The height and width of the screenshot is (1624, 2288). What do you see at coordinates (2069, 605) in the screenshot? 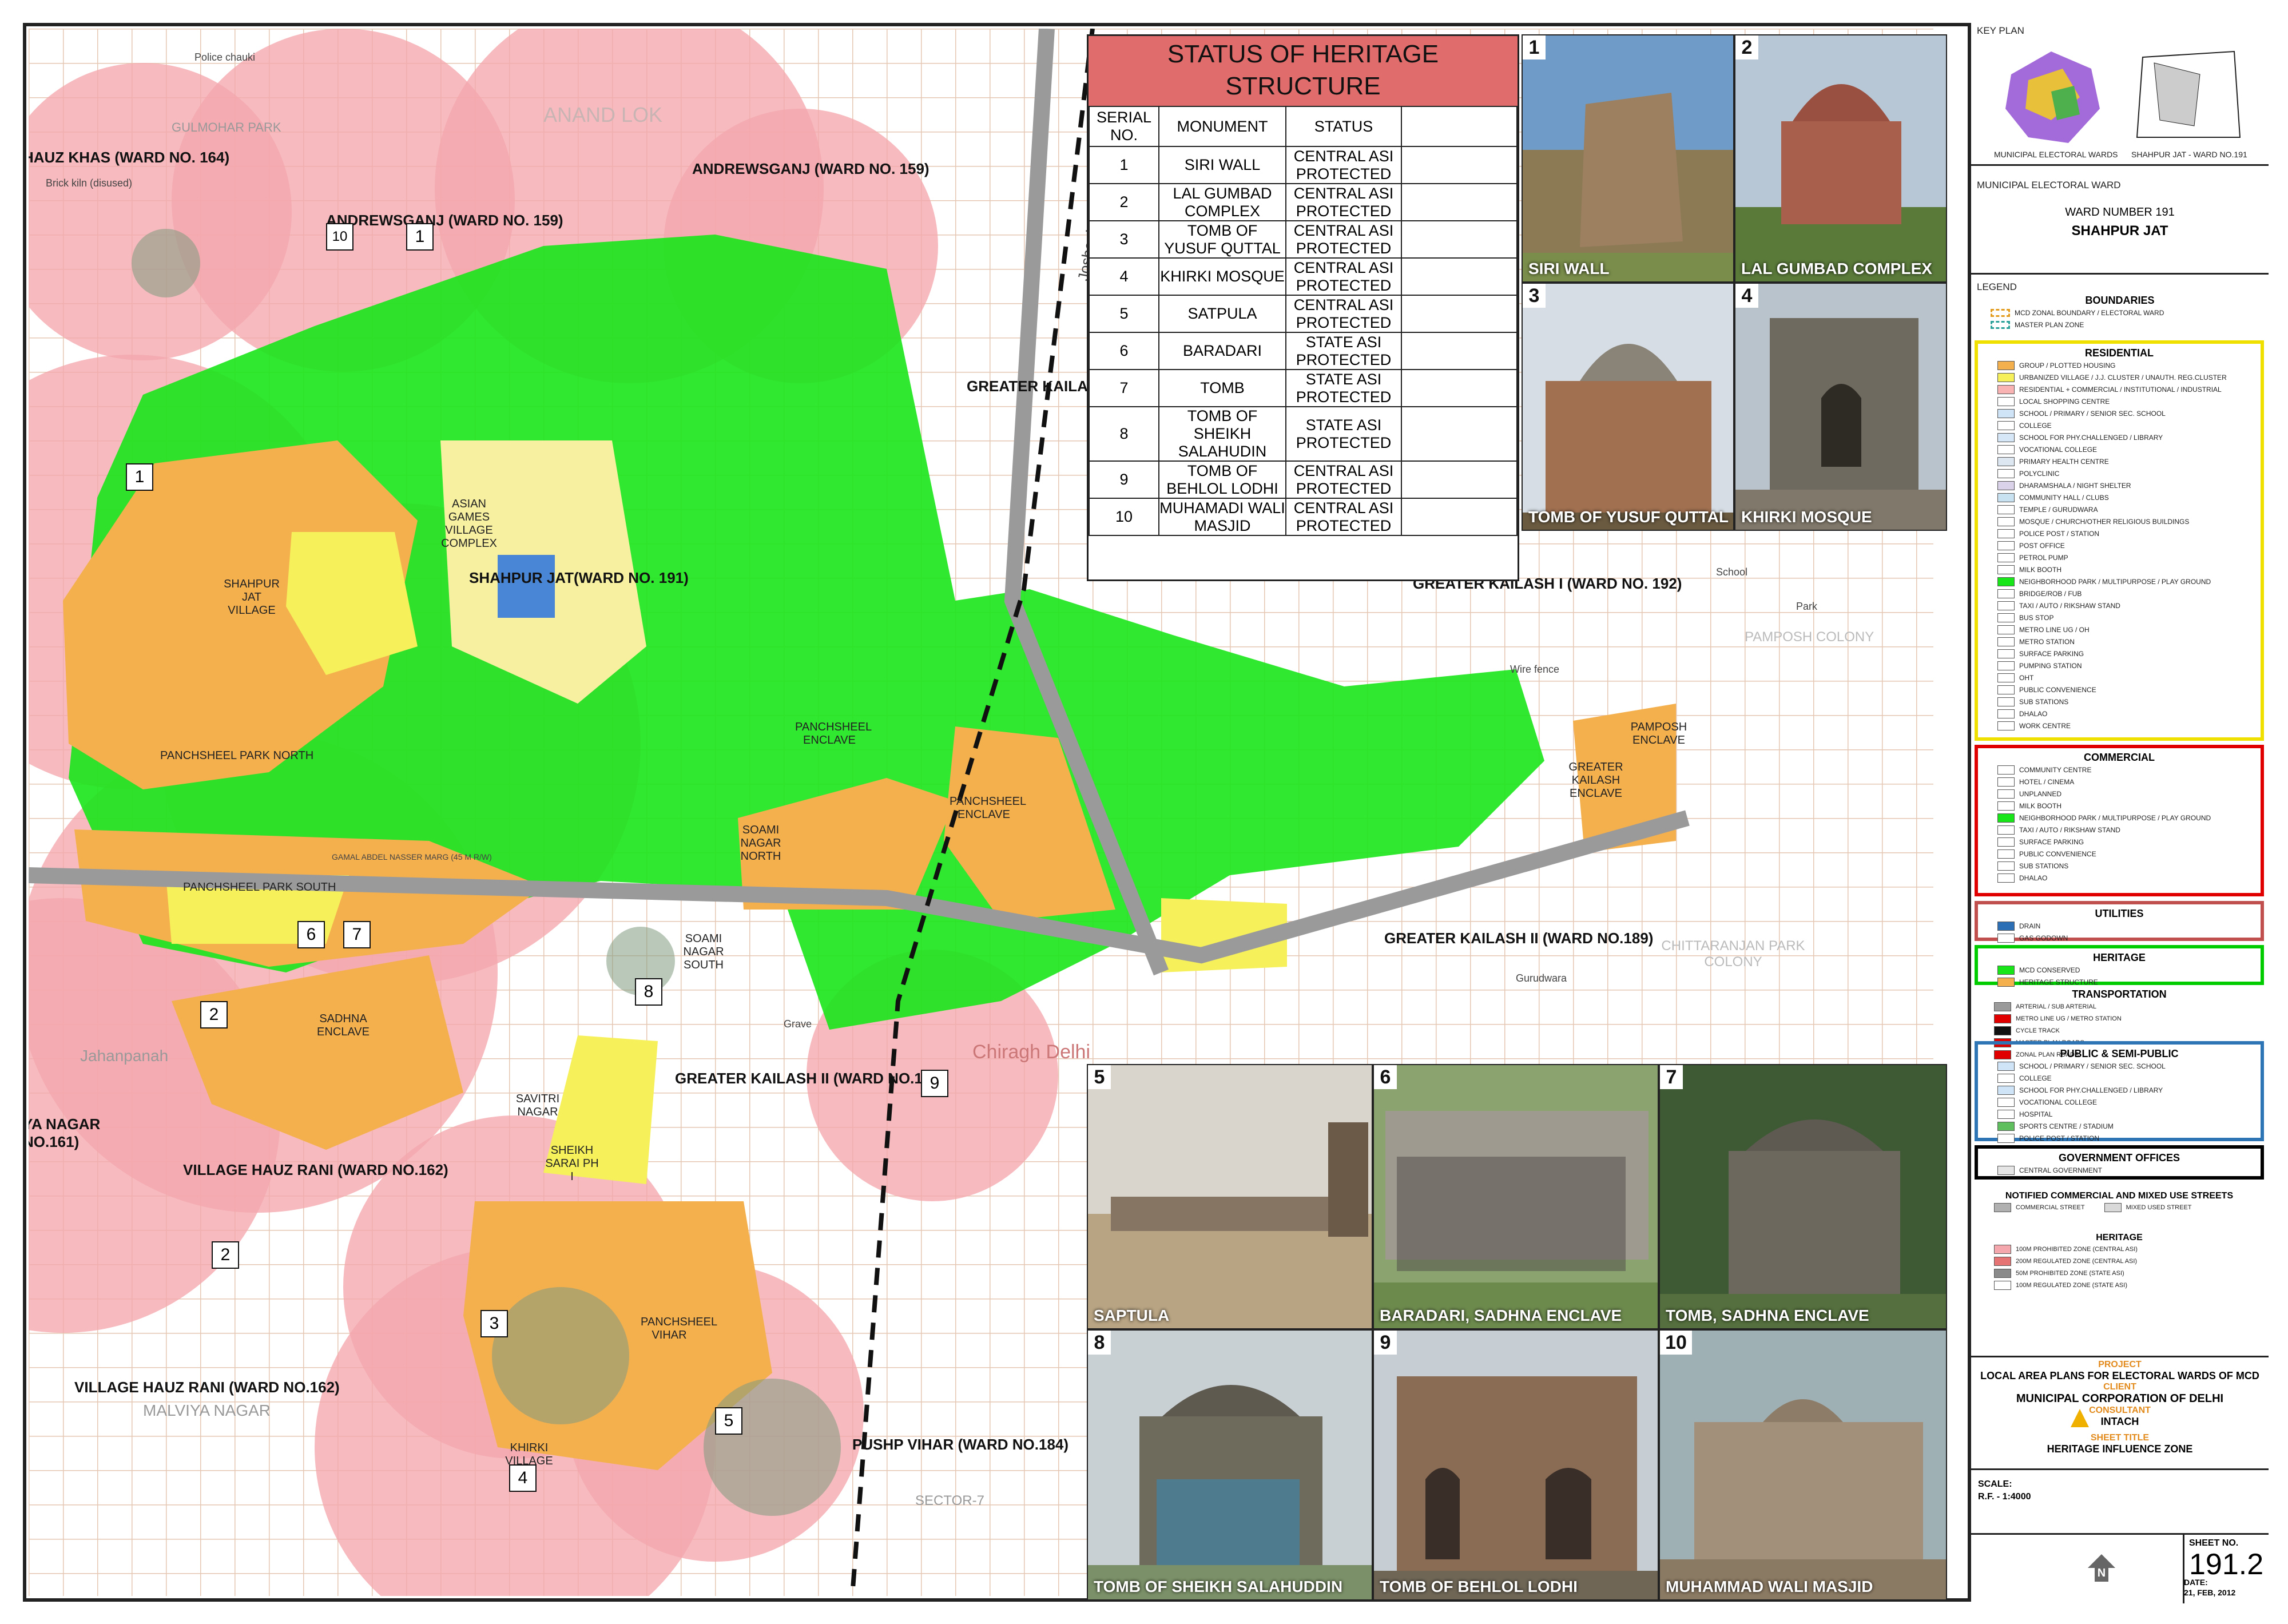
I see `legend-text: TAXI / AUTO / RIKSHAW STAND` at bounding box center [2069, 605].